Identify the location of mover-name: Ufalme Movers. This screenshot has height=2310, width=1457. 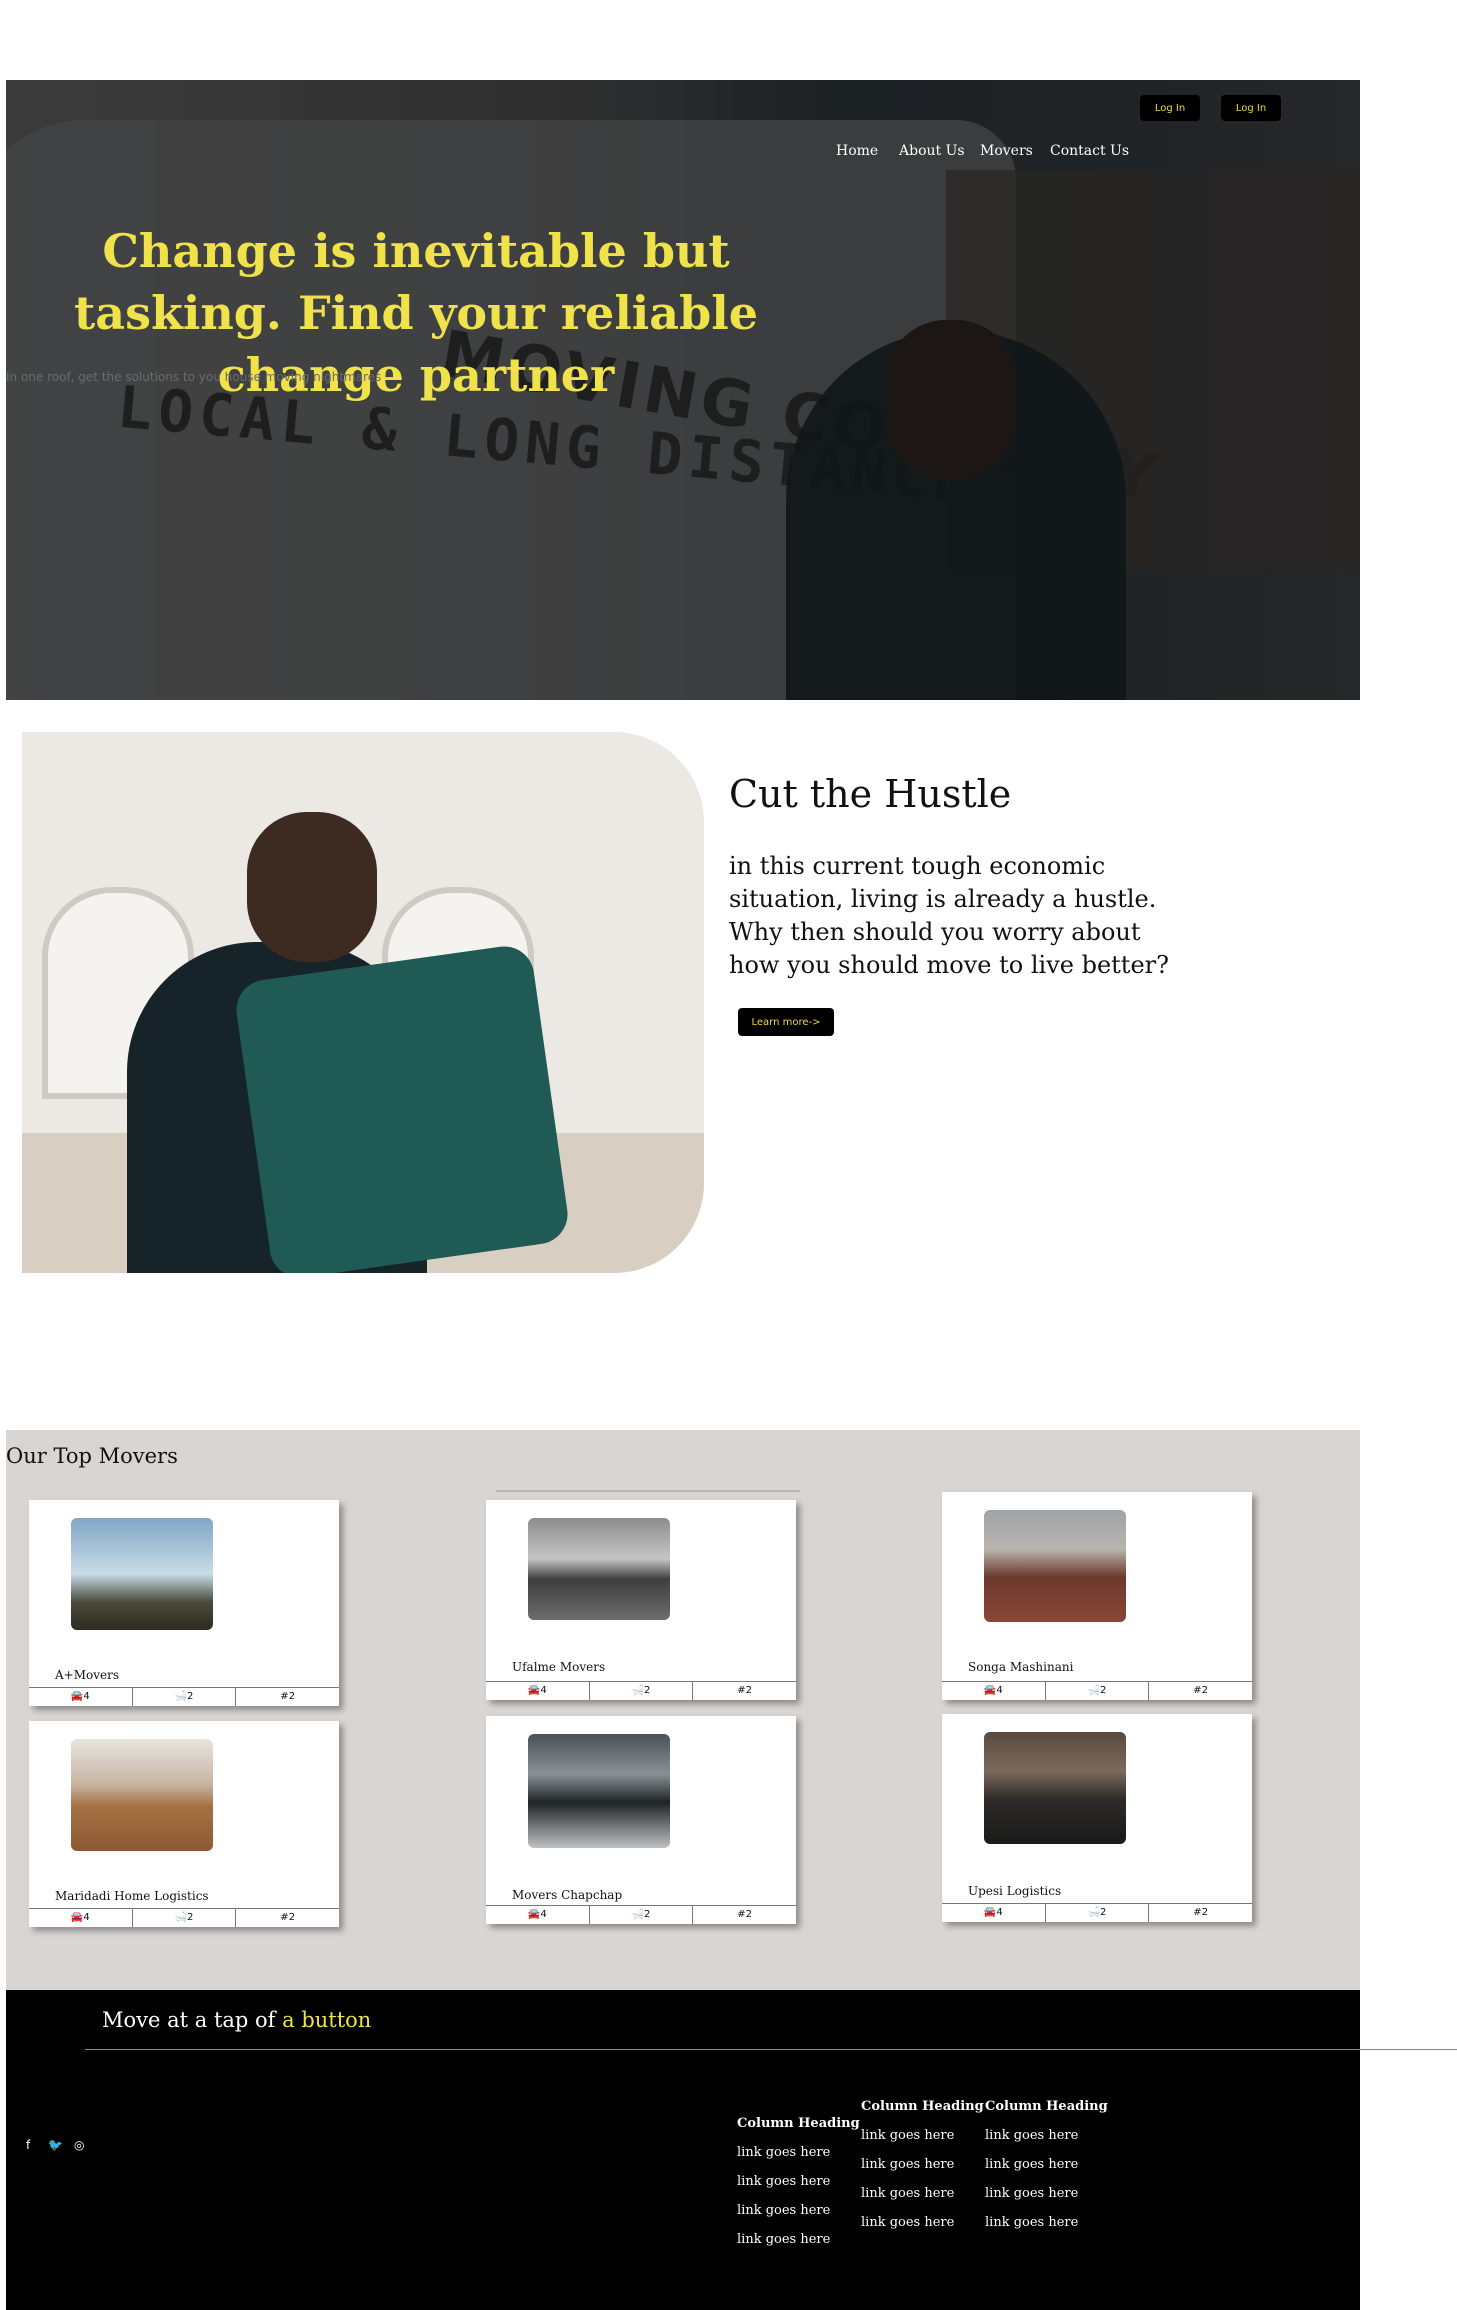
(559, 1667).